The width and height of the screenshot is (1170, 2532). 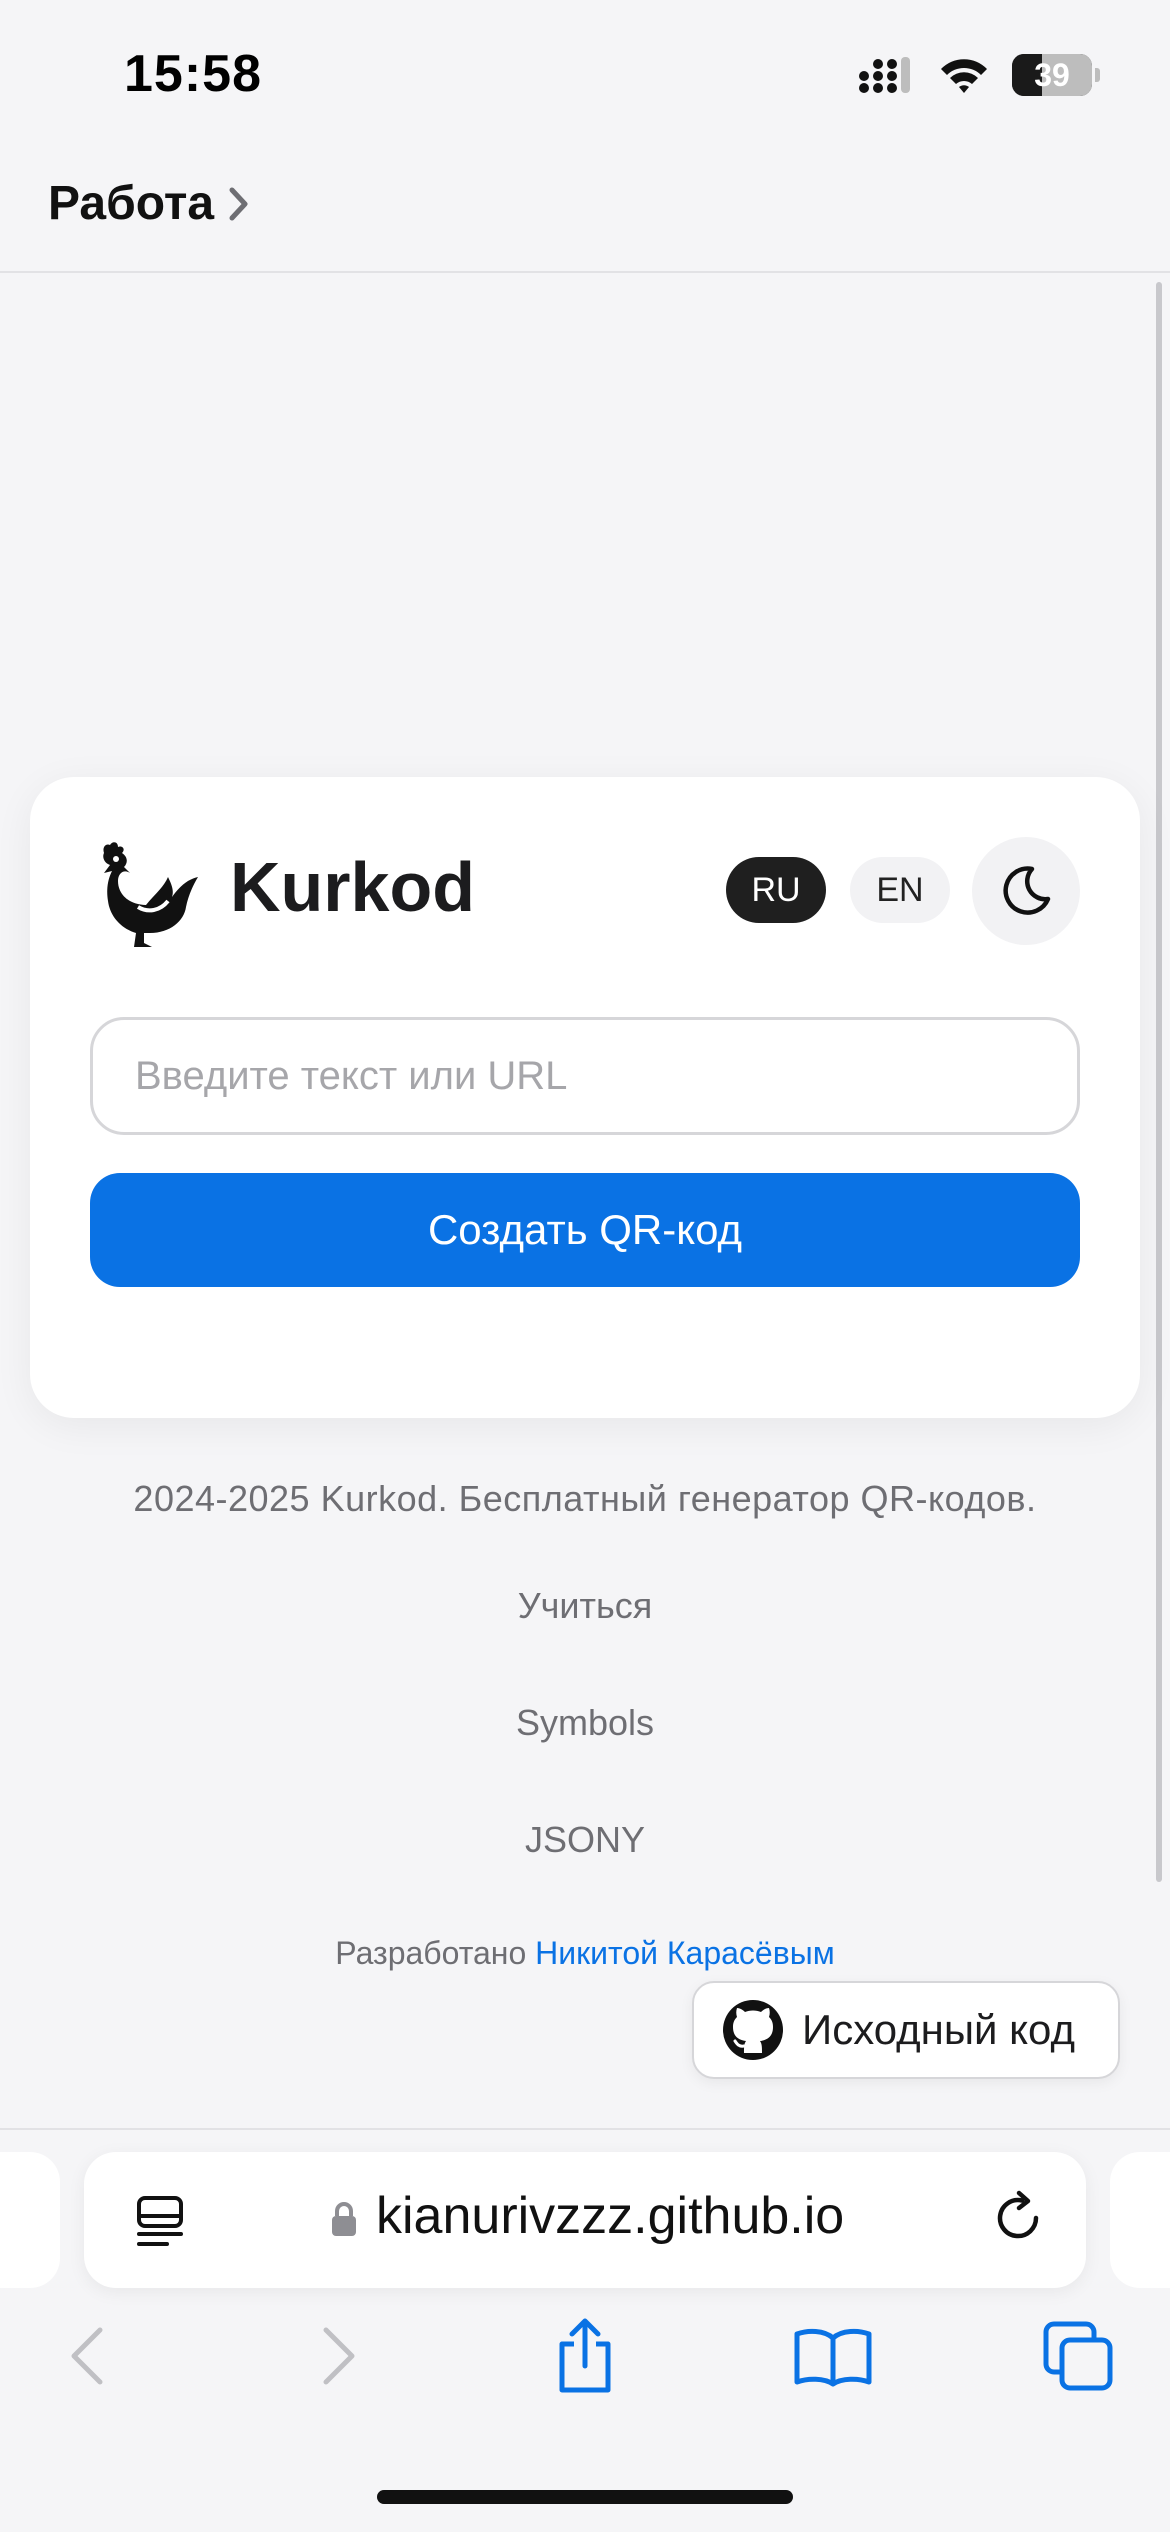 What do you see at coordinates (1079, 2357) in the screenshot?
I see `tabs-icon` at bounding box center [1079, 2357].